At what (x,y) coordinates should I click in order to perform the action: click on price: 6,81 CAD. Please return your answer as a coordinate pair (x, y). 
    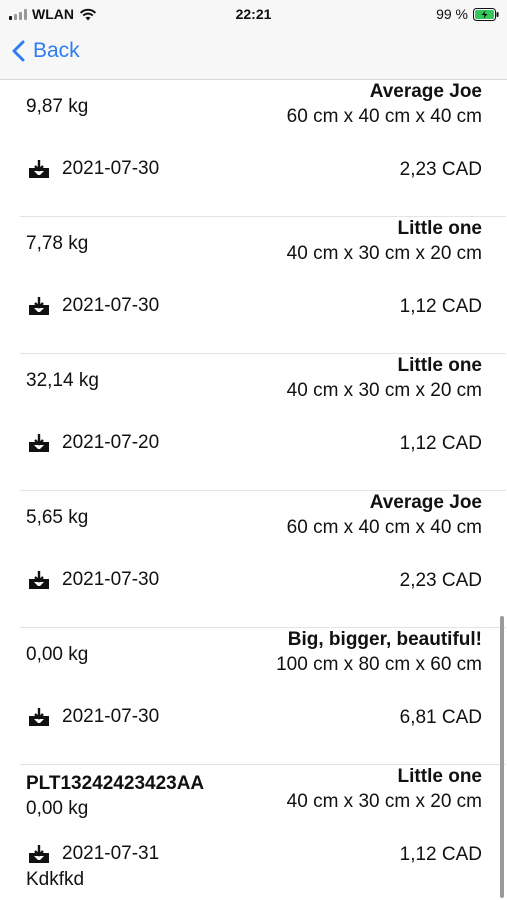
    Looking at the image, I should click on (440, 717).